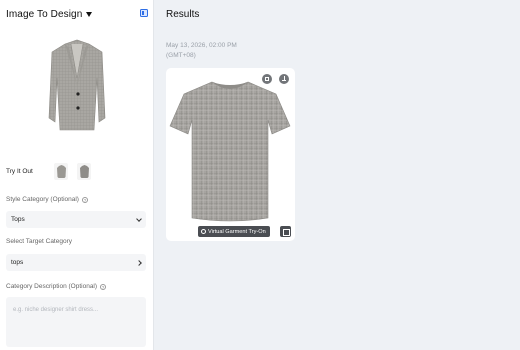  What do you see at coordinates (76, 219) in the screenshot?
I see `style-category-select: Tops` at bounding box center [76, 219].